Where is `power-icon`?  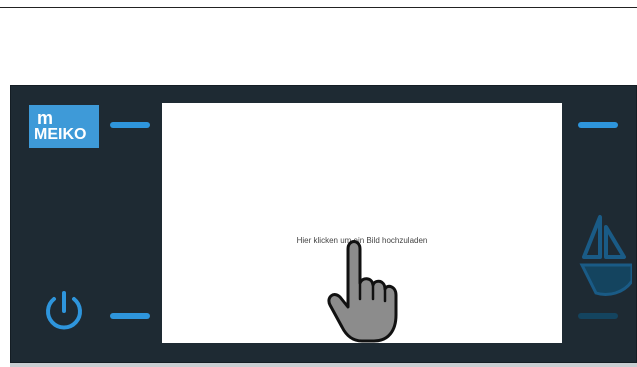
power-icon is located at coordinates (64, 311).